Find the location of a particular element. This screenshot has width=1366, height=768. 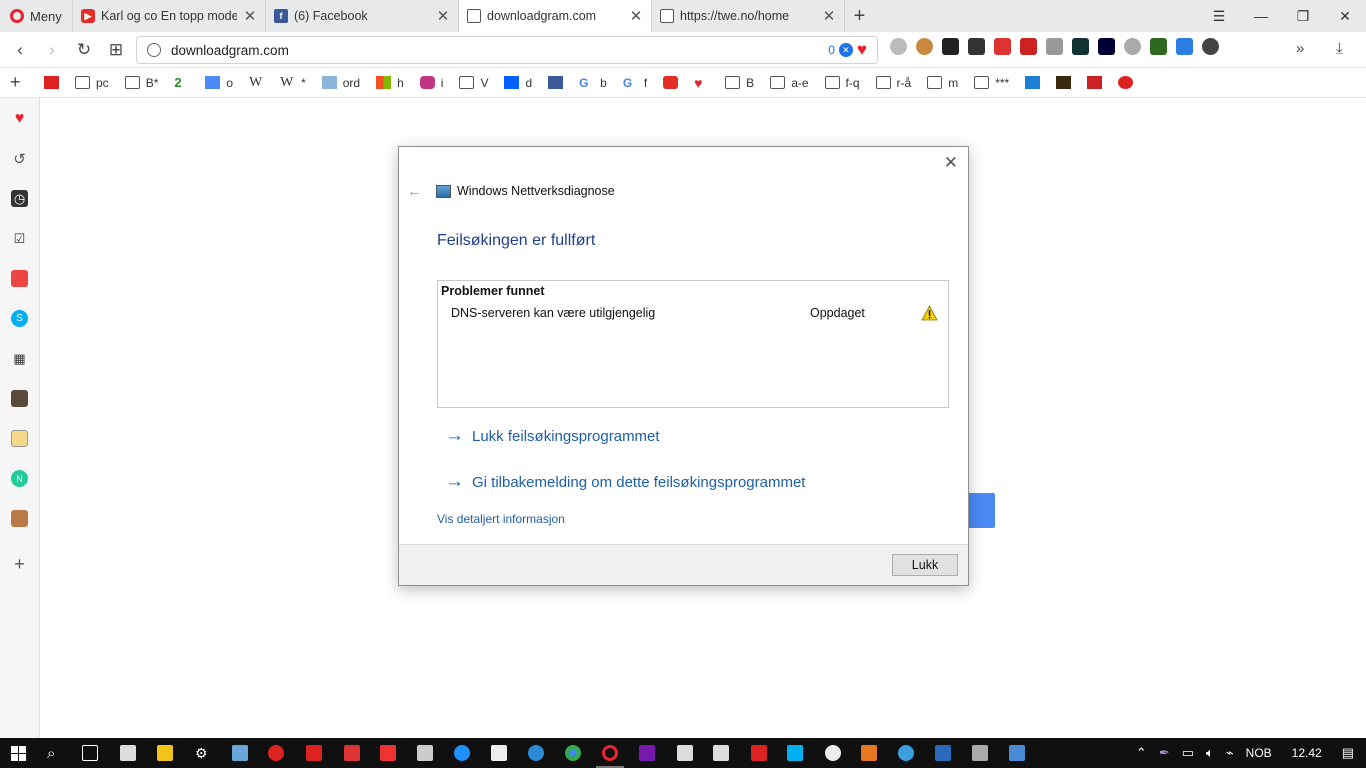

forward-button: › is located at coordinates (52, 50).